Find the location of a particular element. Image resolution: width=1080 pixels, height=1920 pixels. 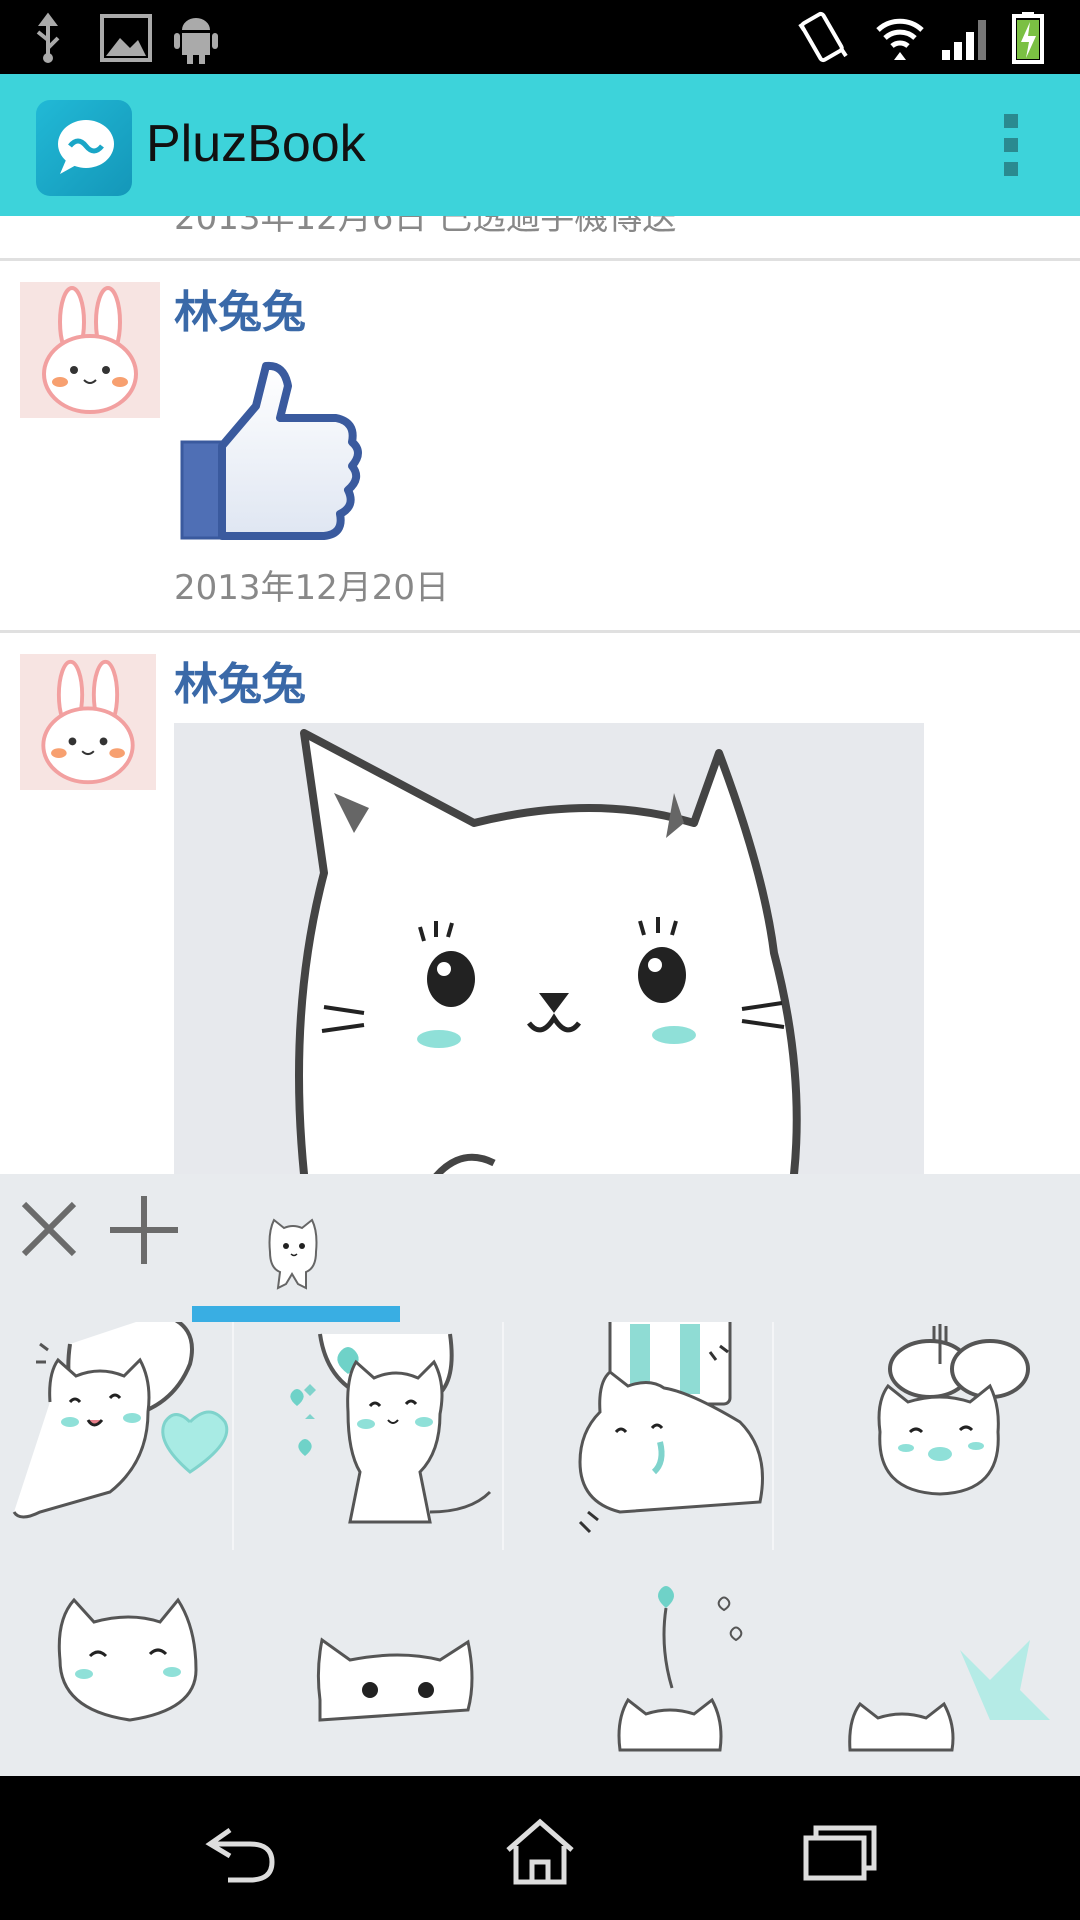

thumbs-up-sticker is located at coordinates (271, 450).